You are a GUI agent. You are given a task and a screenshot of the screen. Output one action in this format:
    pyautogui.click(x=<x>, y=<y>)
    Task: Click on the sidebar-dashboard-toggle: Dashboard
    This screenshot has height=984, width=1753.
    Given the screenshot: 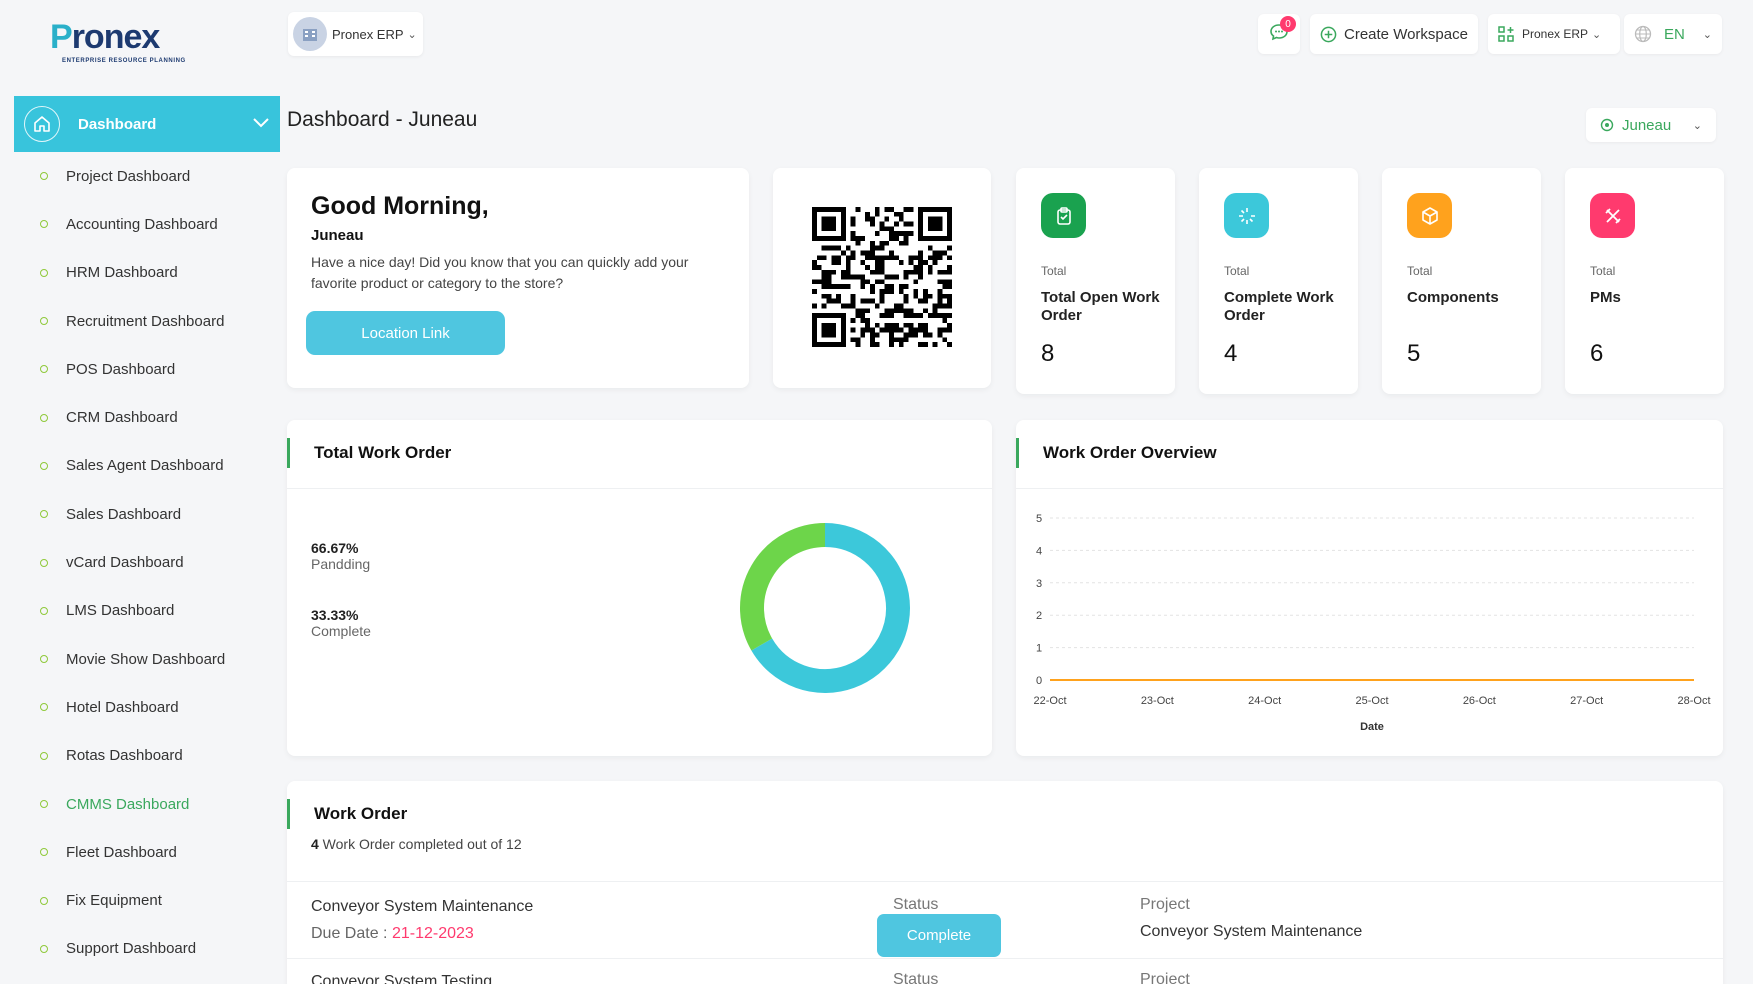 What is the action you would take?
    pyautogui.click(x=147, y=124)
    